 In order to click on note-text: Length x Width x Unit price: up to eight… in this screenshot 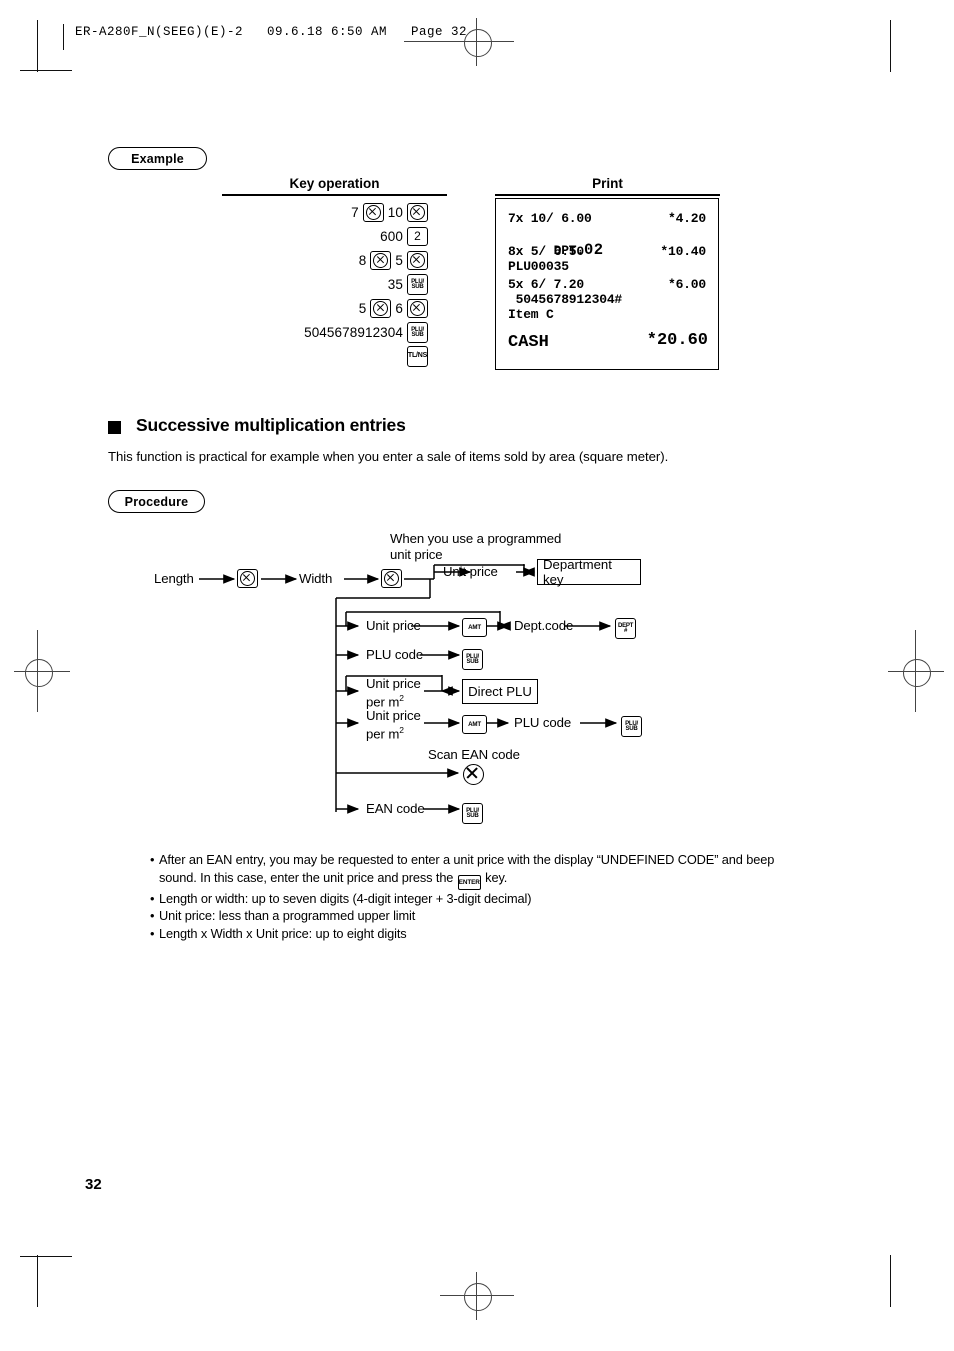, I will do `click(283, 934)`.